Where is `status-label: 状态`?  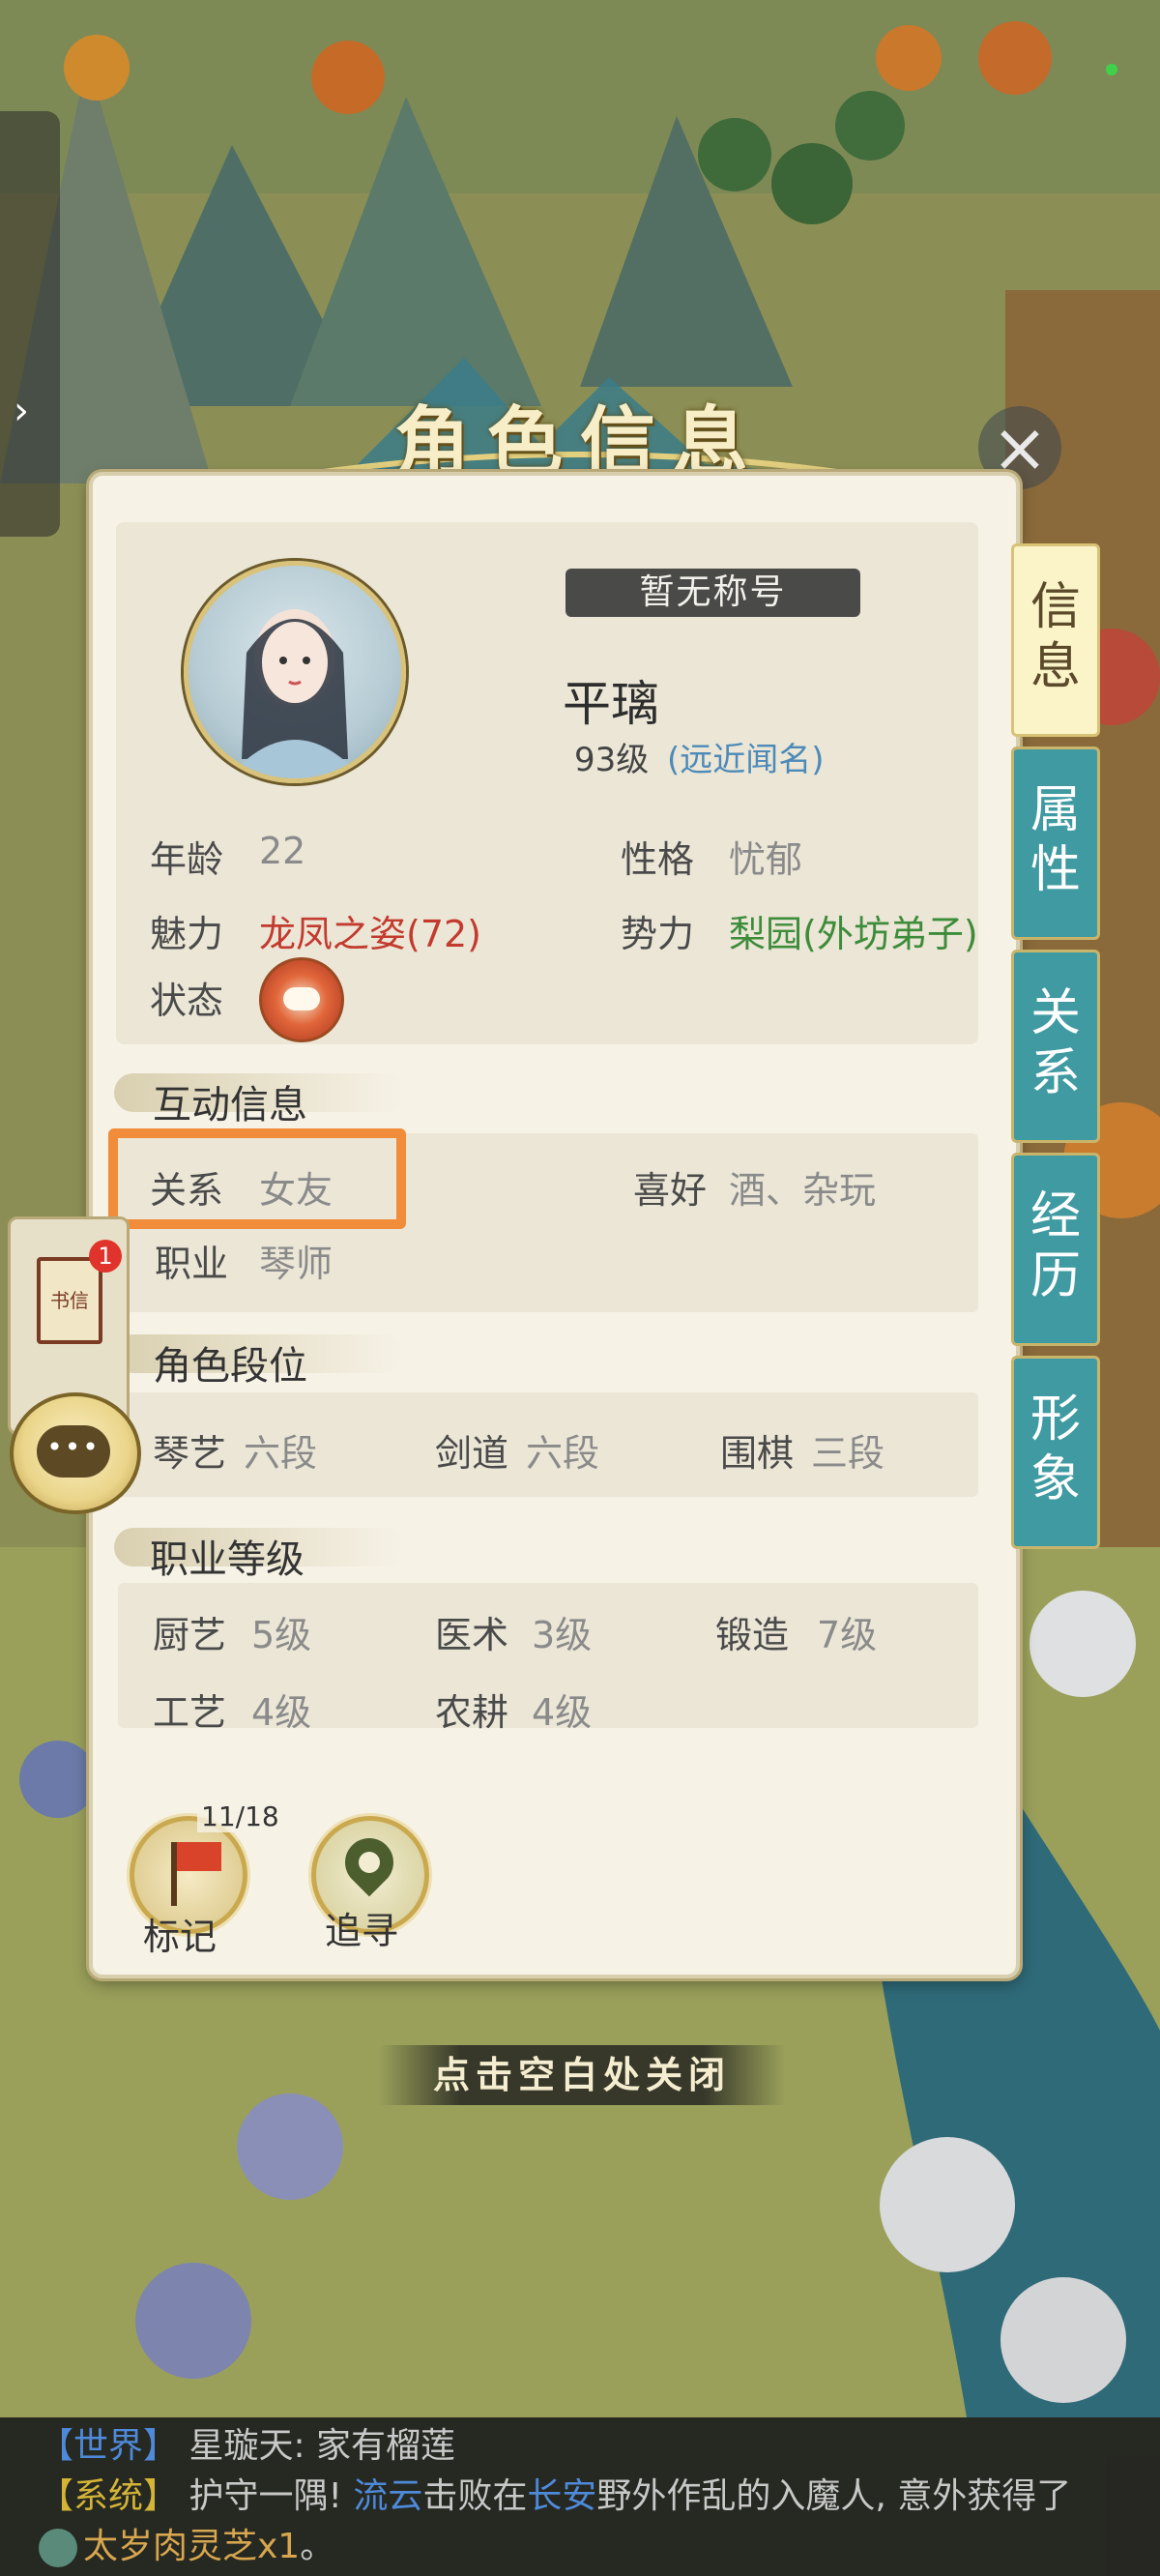 status-label: 状态 is located at coordinates (187, 1001).